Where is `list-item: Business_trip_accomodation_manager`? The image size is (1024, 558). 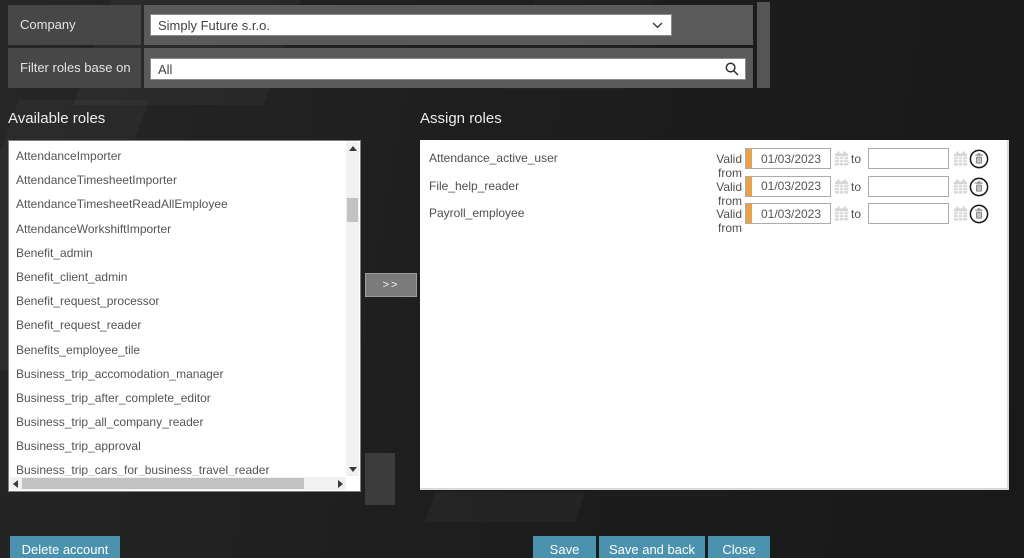
list-item: Business_trip_accomodation_manager is located at coordinates (176, 374).